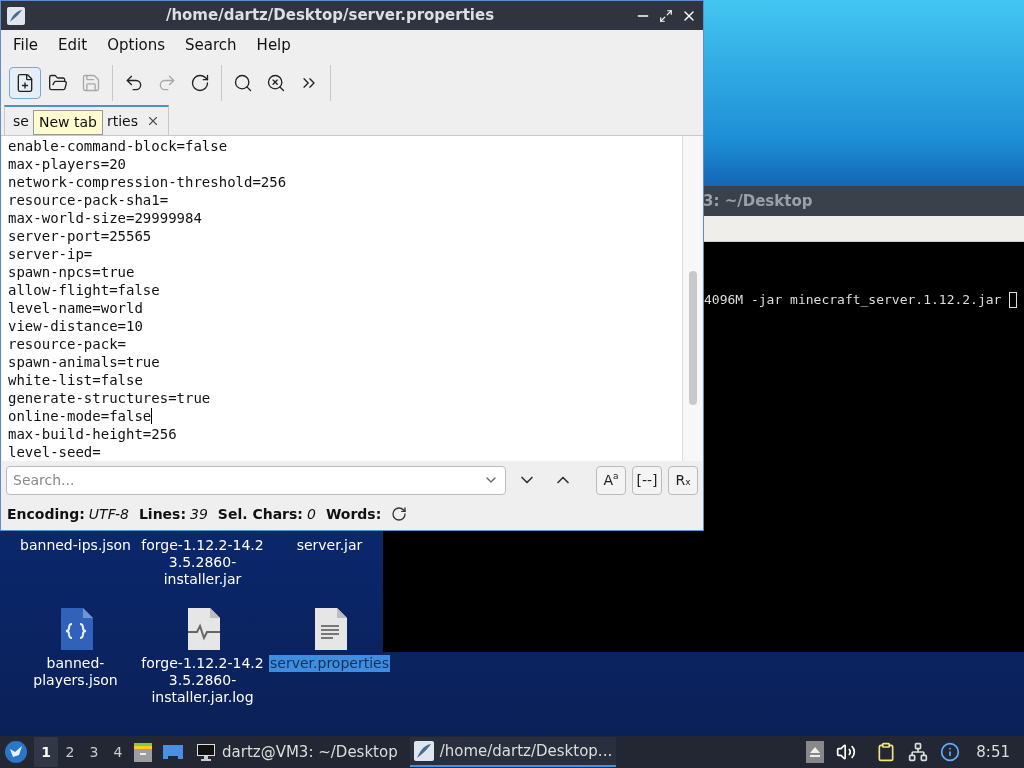  Describe the element at coordinates (46, 752) in the screenshot. I see `workspace-button: 1` at that location.